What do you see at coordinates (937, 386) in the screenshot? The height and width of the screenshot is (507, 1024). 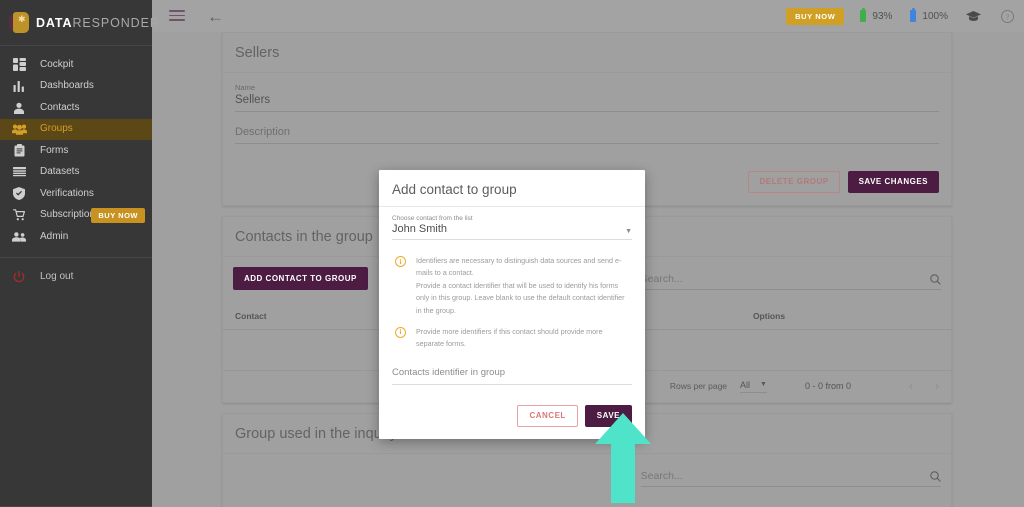 I see `chevron-right-icon: ›` at bounding box center [937, 386].